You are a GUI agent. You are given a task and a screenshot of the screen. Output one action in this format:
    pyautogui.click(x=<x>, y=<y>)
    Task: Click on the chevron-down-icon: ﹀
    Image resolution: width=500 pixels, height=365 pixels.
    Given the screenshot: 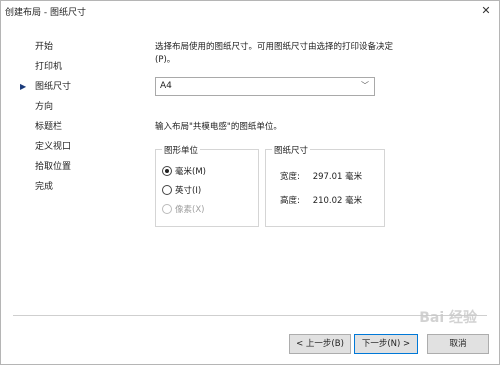 What is the action you would take?
    pyautogui.click(x=365, y=85)
    